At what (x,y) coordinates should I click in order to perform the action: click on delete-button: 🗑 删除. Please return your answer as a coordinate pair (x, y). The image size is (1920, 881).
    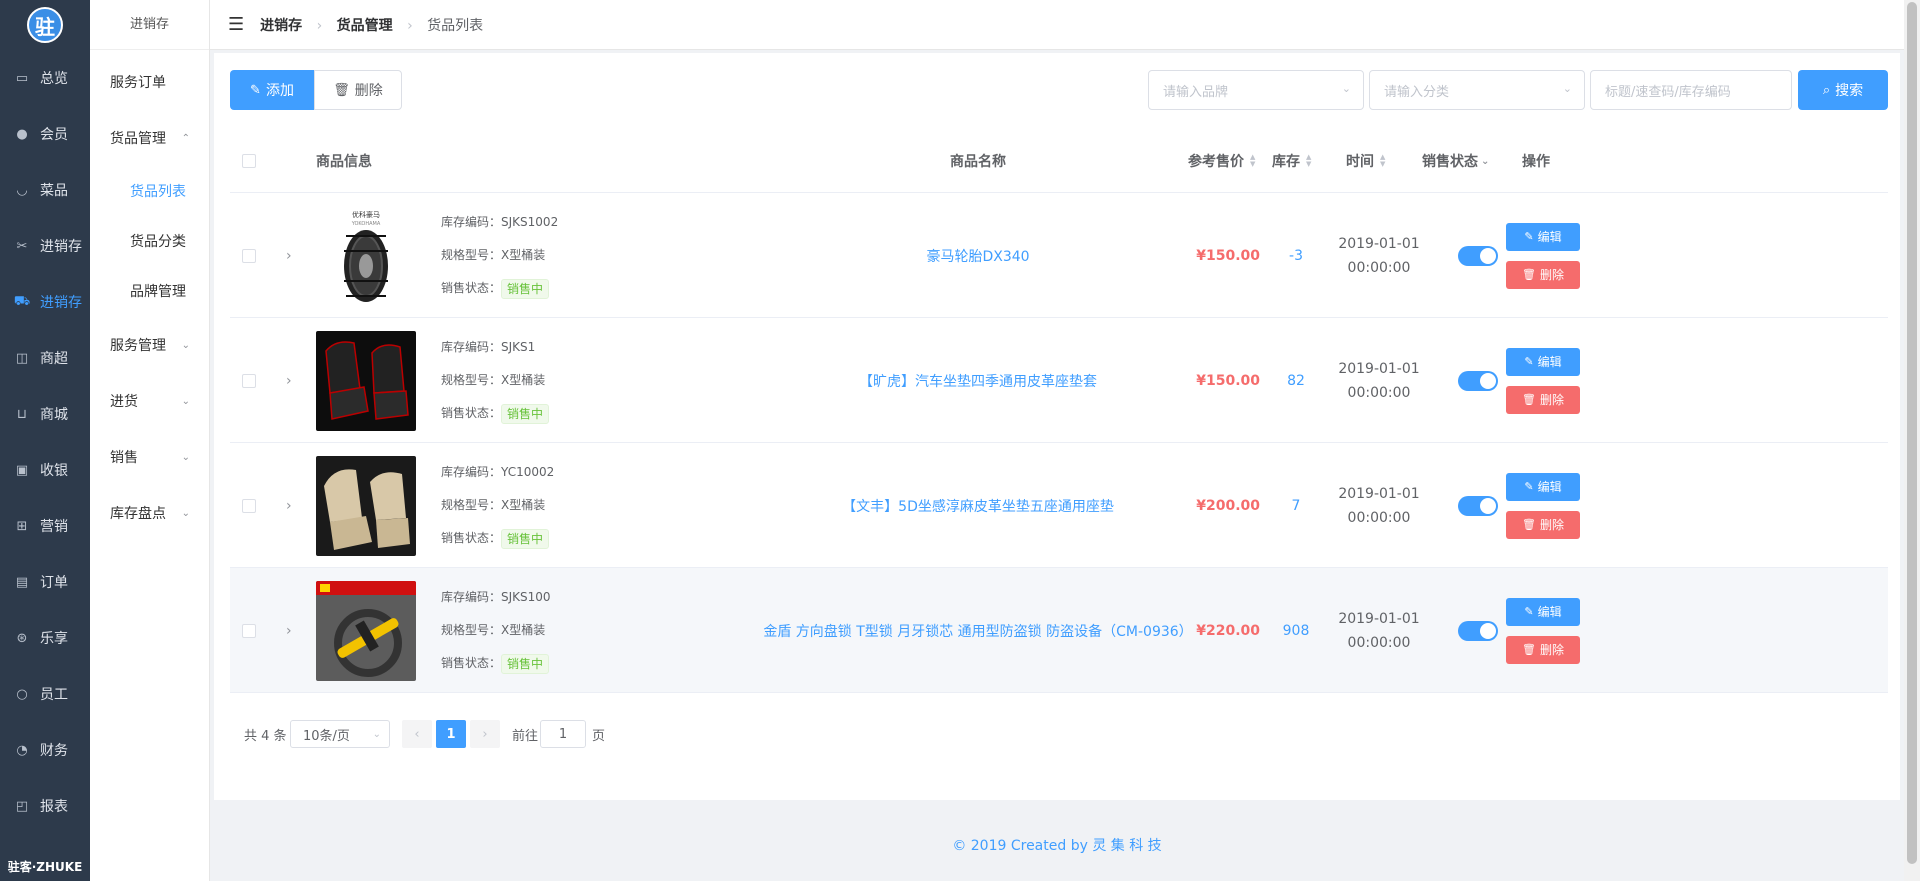
    Looking at the image, I should click on (358, 90).